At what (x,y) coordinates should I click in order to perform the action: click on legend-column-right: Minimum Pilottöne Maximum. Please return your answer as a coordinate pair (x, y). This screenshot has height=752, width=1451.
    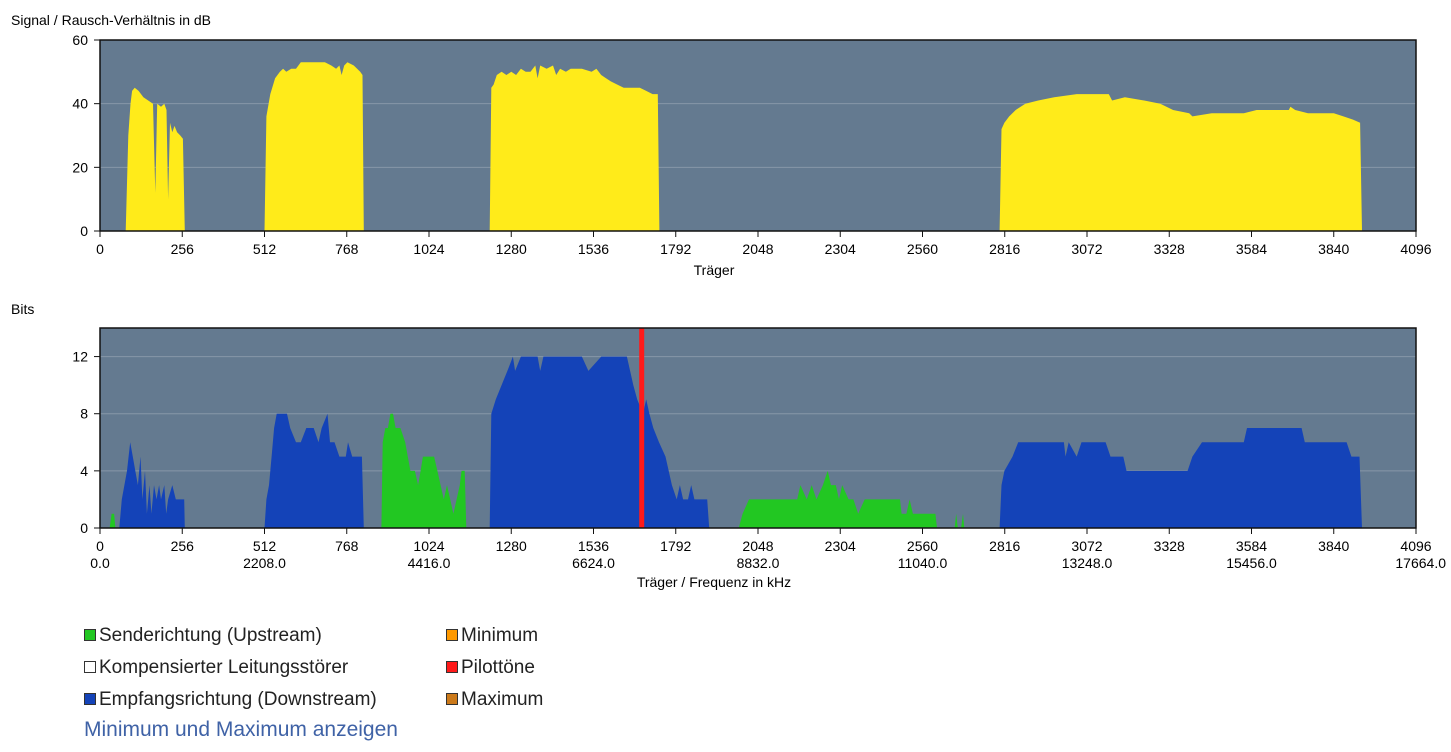
    Looking at the image, I should click on (494, 668).